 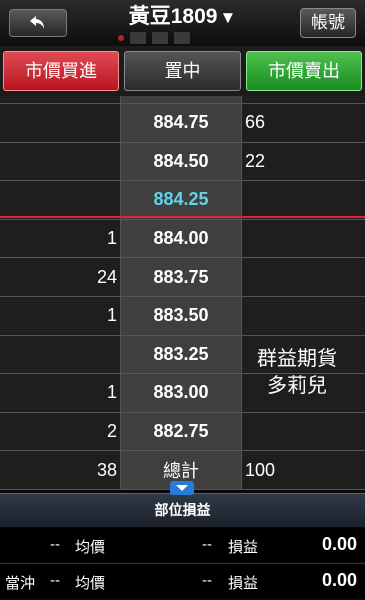 What do you see at coordinates (303, 161) in the screenshot?
I see `ask-cell: 22` at bounding box center [303, 161].